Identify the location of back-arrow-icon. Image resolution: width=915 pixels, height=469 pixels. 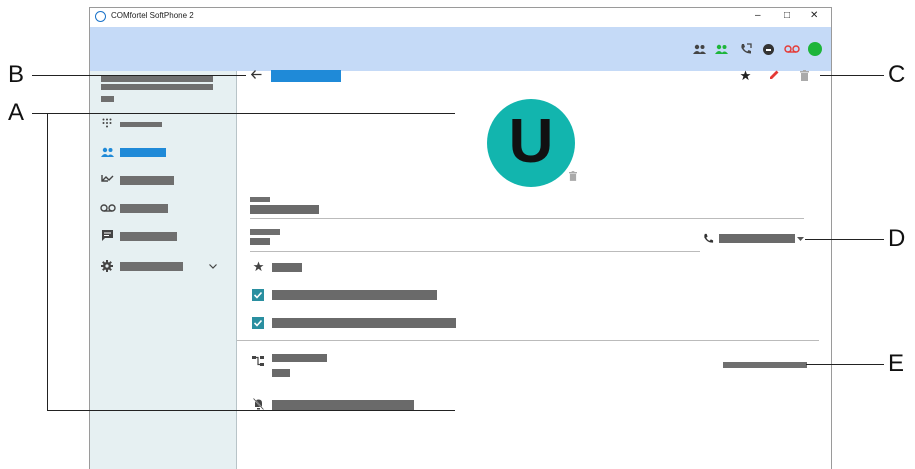
(256, 74).